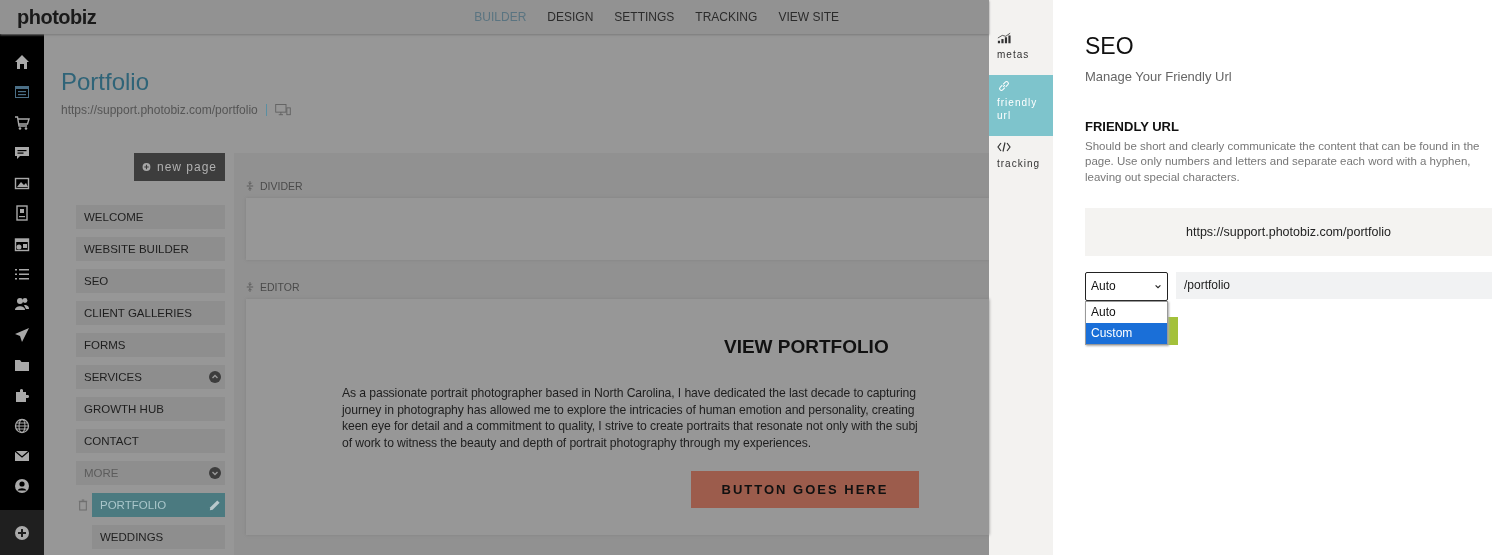  Describe the element at coordinates (1021, 160) in the screenshot. I see `panel-tab: tracking` at that location.